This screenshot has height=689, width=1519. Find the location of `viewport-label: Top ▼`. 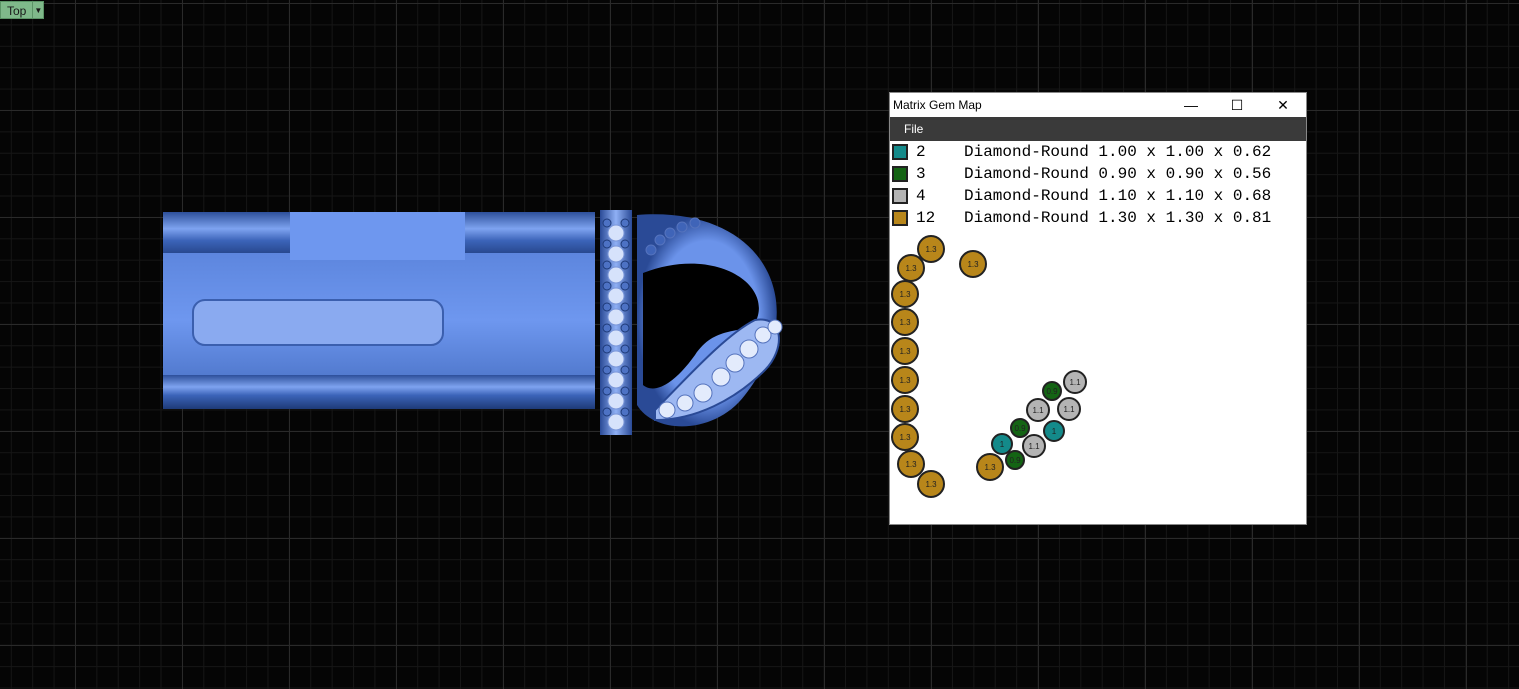

viewport-label: Top ▼ is located at coordinates (22, 10).